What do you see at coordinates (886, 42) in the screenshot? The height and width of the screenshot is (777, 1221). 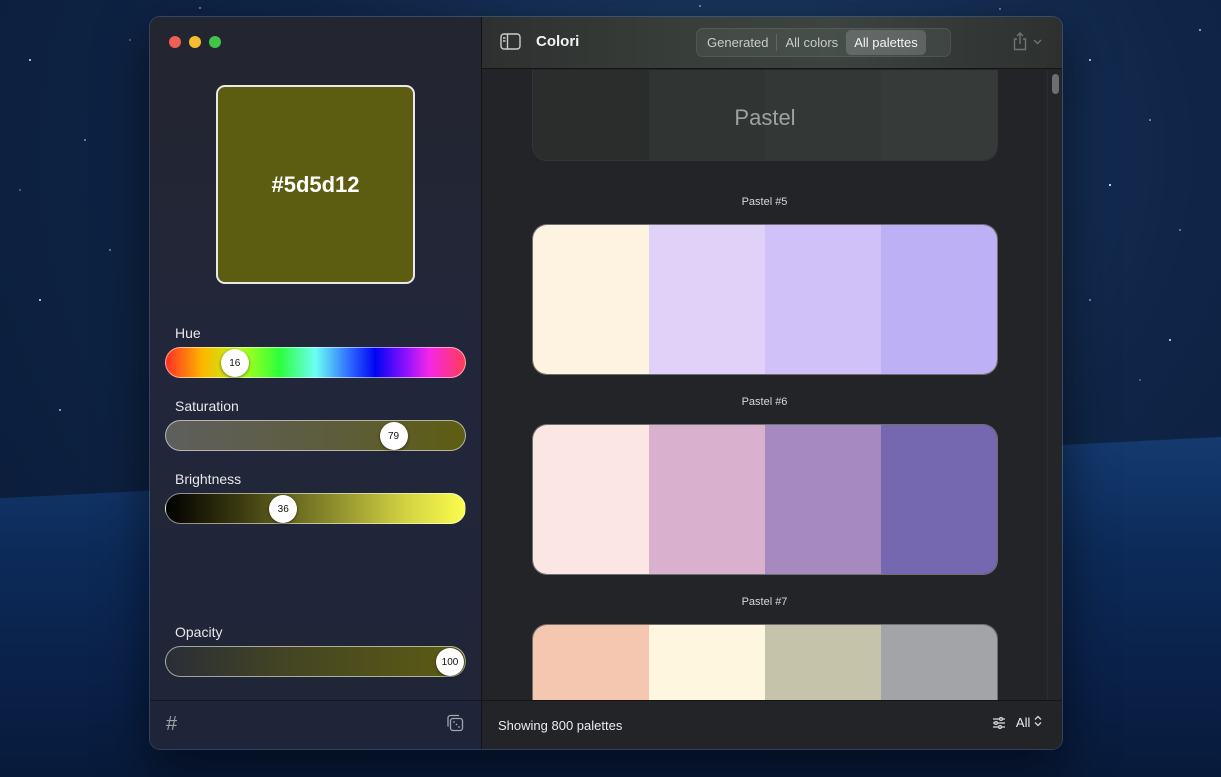 I see `tab-all-palettes: All palettes` at bounding box center [886, 42].